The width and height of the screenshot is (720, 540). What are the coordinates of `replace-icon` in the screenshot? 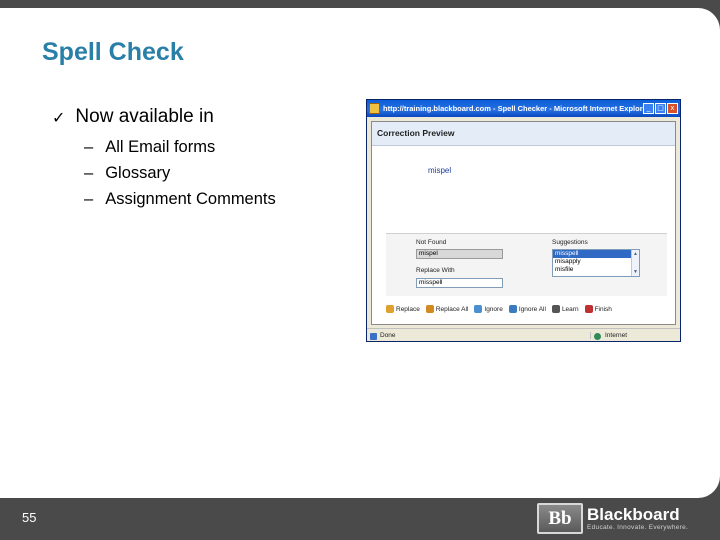 It's located at (390, 309).